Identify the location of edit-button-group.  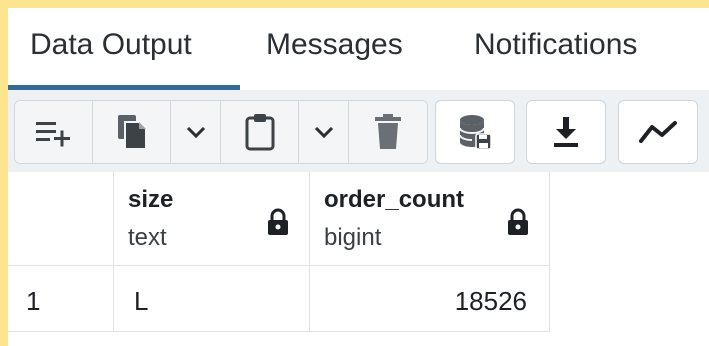
(221, 132).